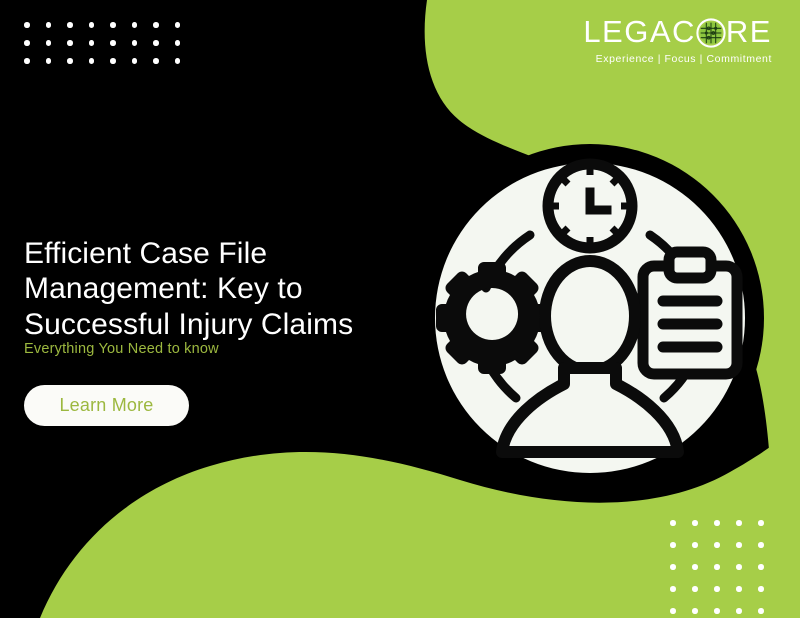  I want to click on logo-tagline: Experience | Focus | Commitment, so click(683, 59).